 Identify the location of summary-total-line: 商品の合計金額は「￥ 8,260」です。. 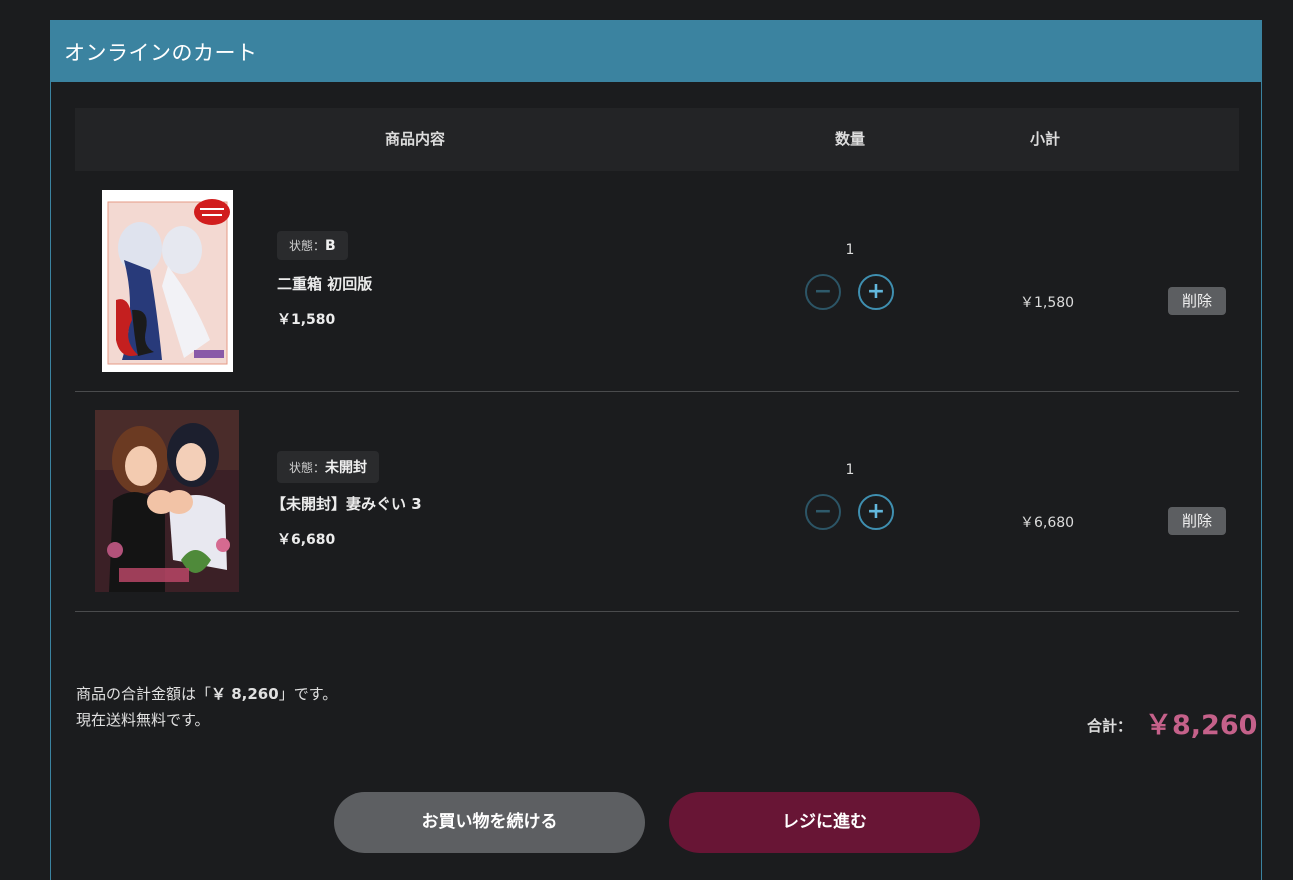
(206, 694).